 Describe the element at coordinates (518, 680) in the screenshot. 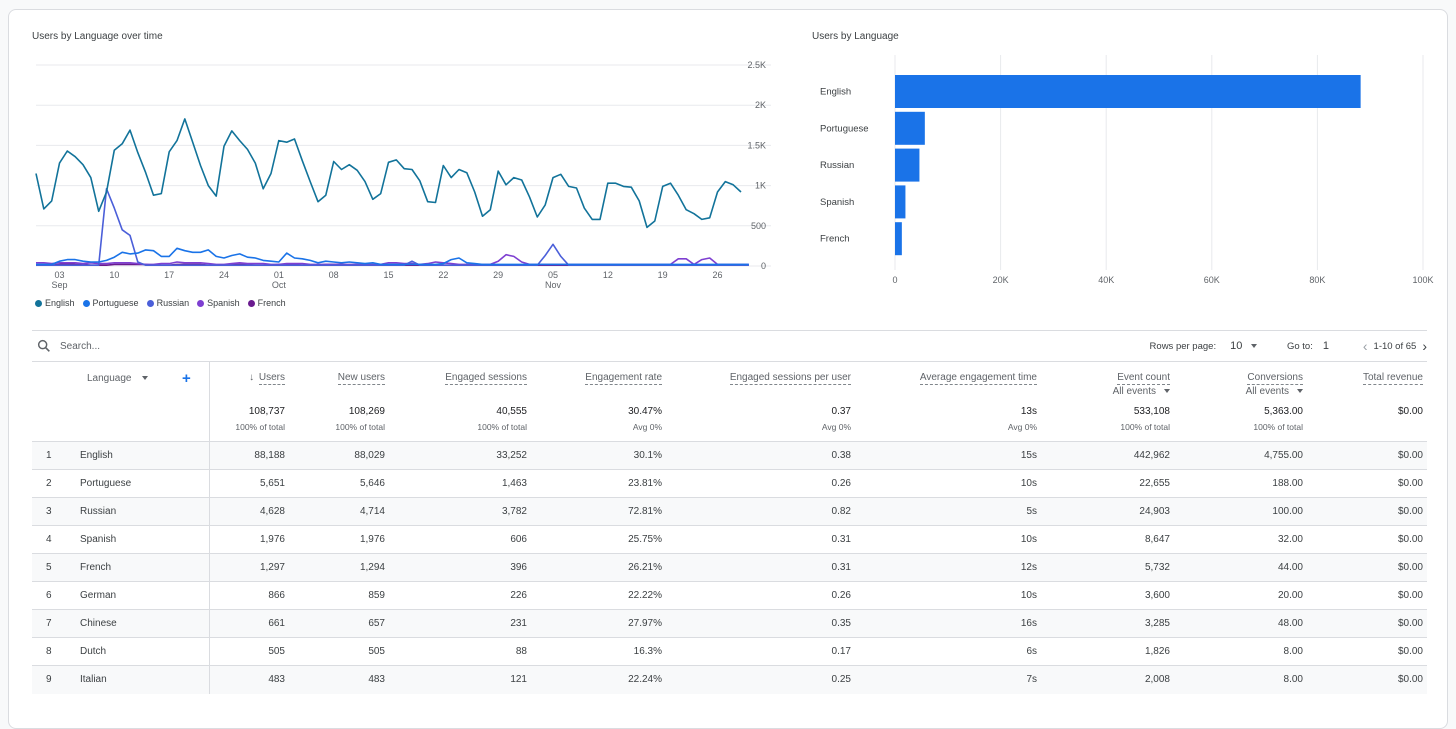

I see `metric-cell: 121` at that location.